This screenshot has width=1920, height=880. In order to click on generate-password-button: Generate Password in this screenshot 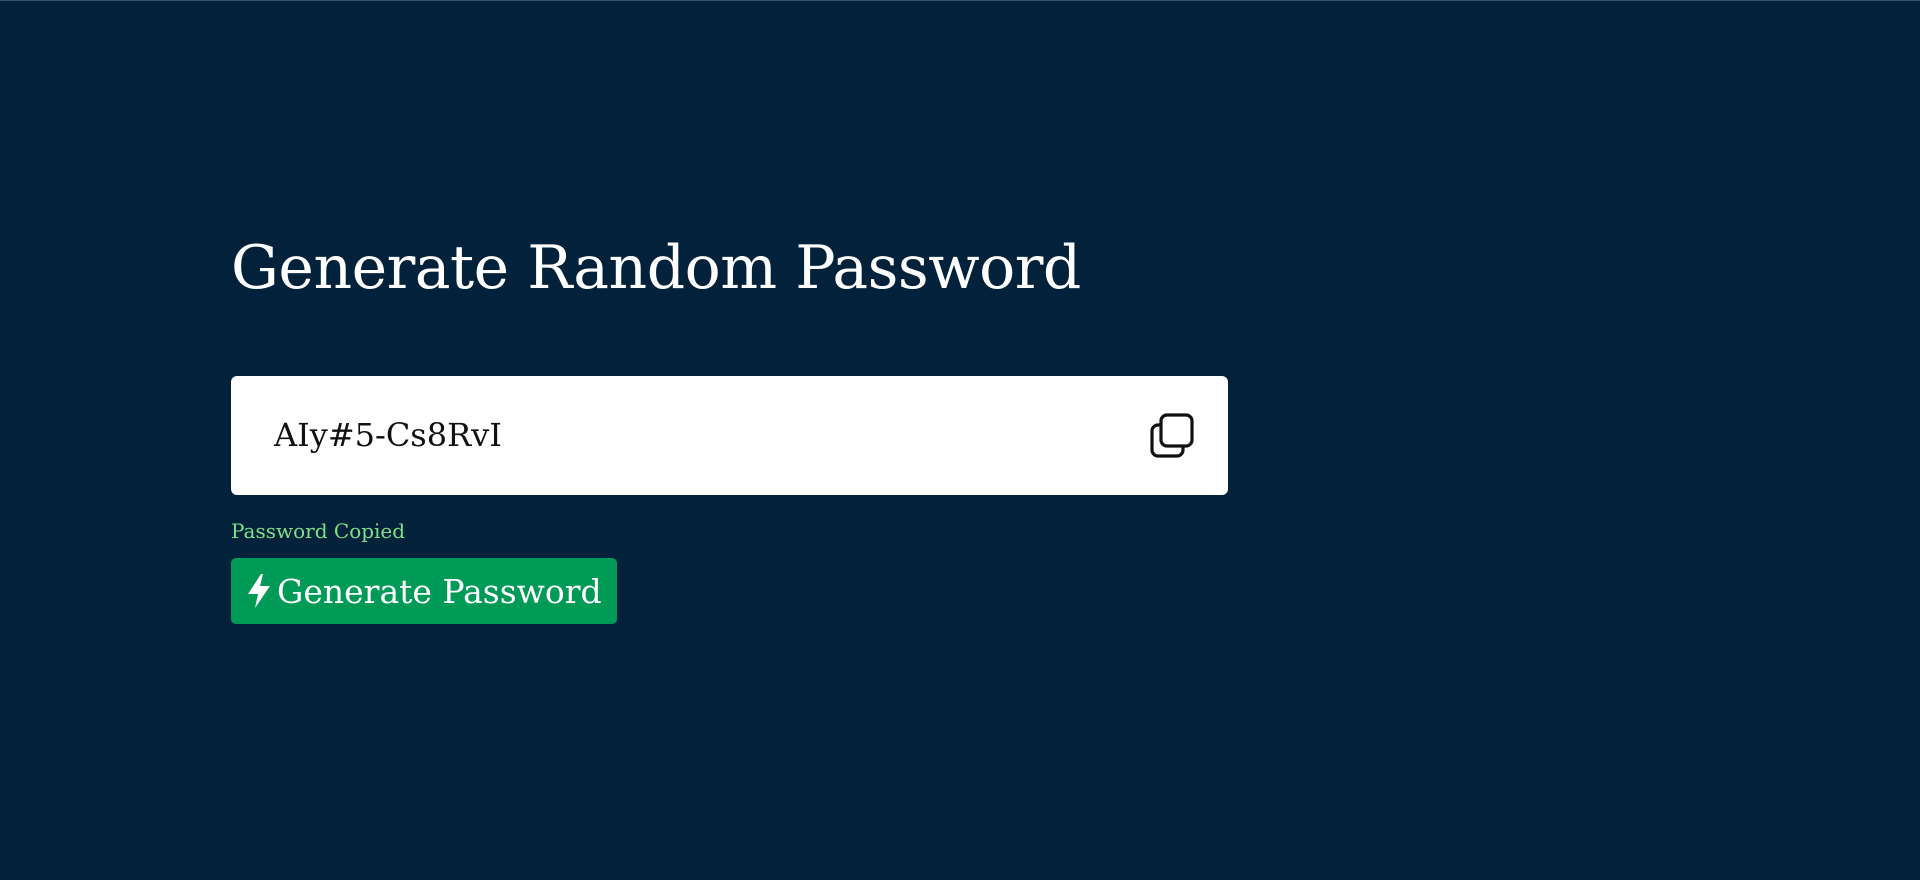, I will do `click(424, 591)`.